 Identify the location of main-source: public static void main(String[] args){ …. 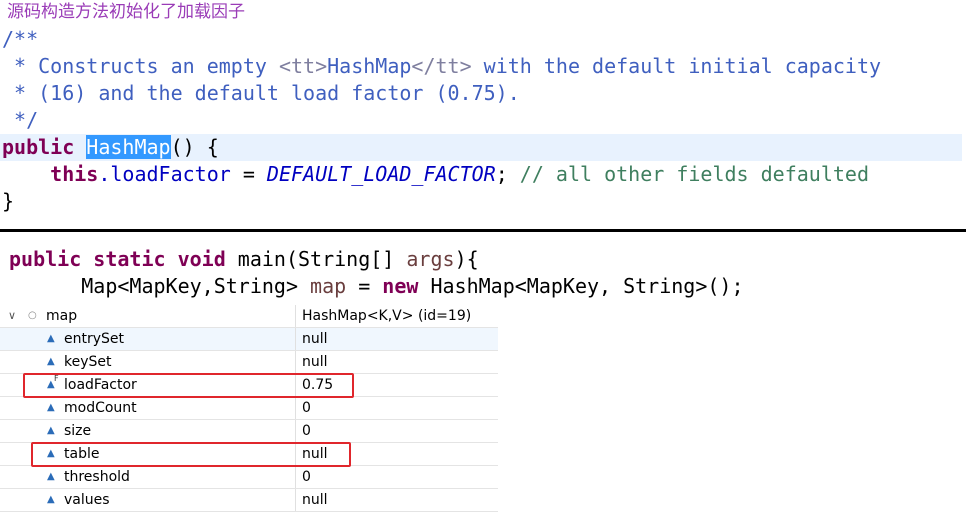
(372, 273).